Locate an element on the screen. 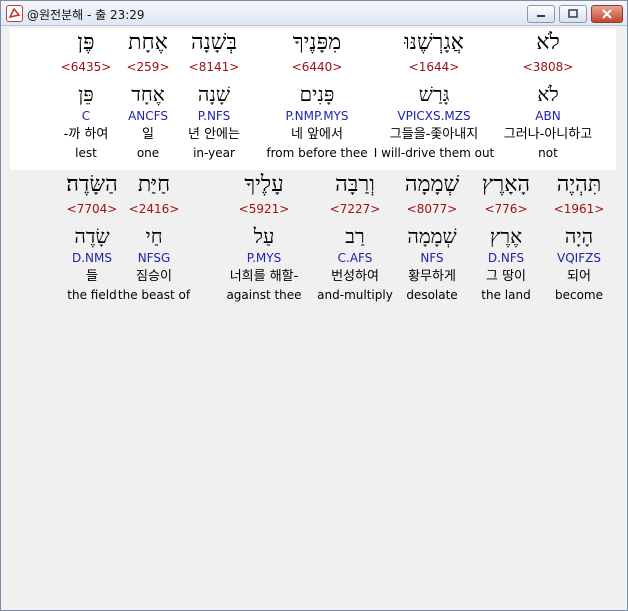 Image resolution: width=628 pixels, height=611 pixels. word-column: הַשָּׂדֶה׃ <7704> שָׂדֶה D.NMS 들 the field is located at coordinates (92, 239).